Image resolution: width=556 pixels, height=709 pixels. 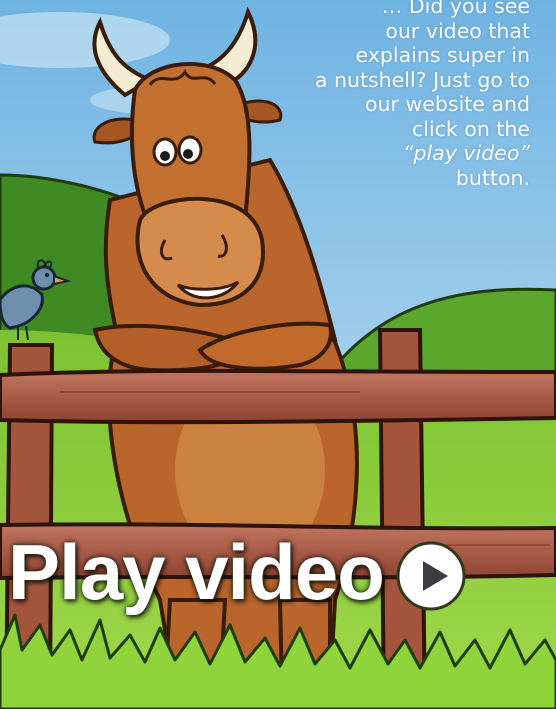 What do you see at coordinates (470, 128) in the screenshot?
I see `caption-line: click on the` at bounding box center [470, 128].